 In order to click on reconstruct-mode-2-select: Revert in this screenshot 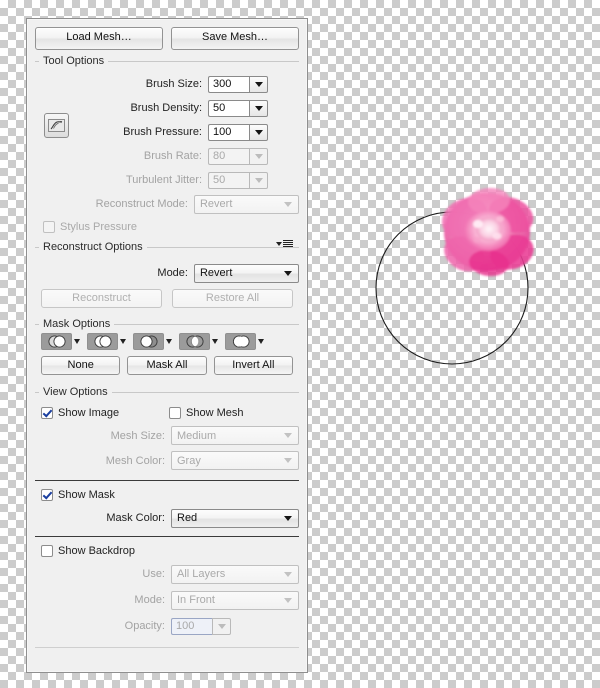, I will do `click(246, 273)`.